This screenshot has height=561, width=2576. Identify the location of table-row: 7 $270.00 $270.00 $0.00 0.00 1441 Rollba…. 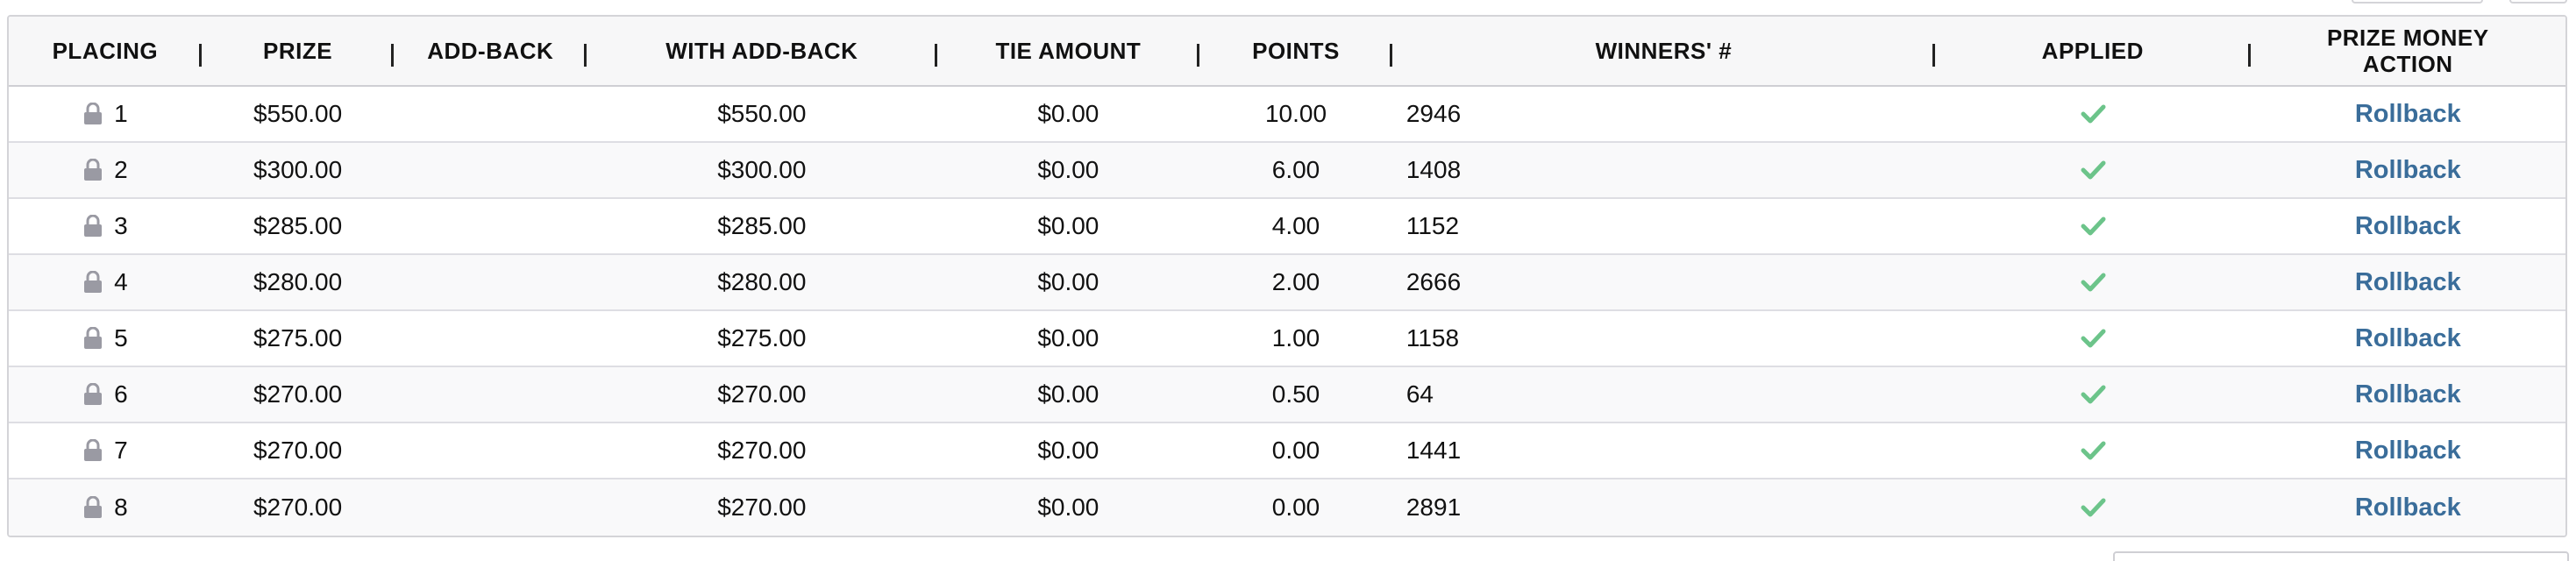
(1287, 451).